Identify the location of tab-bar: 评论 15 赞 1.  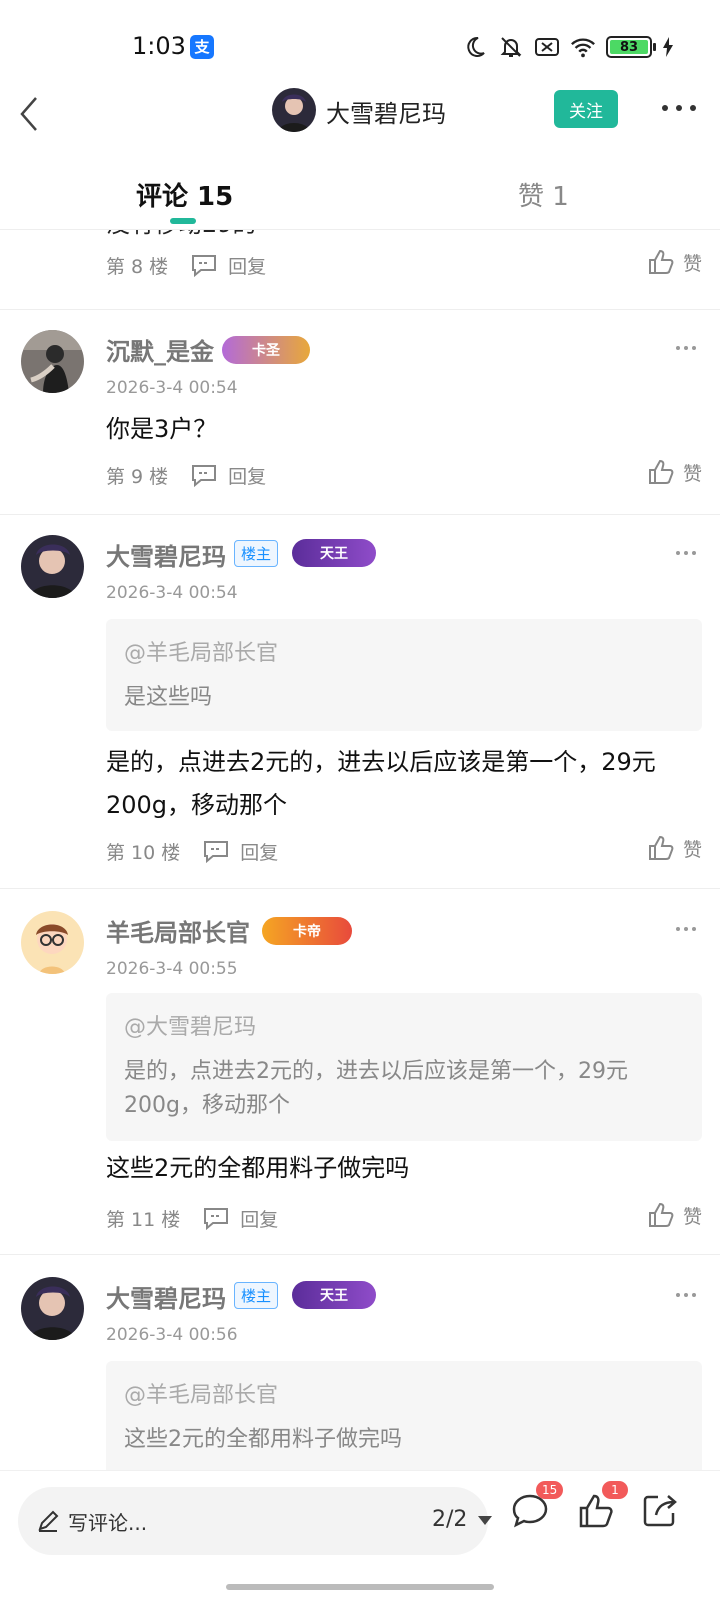
(360, 195).